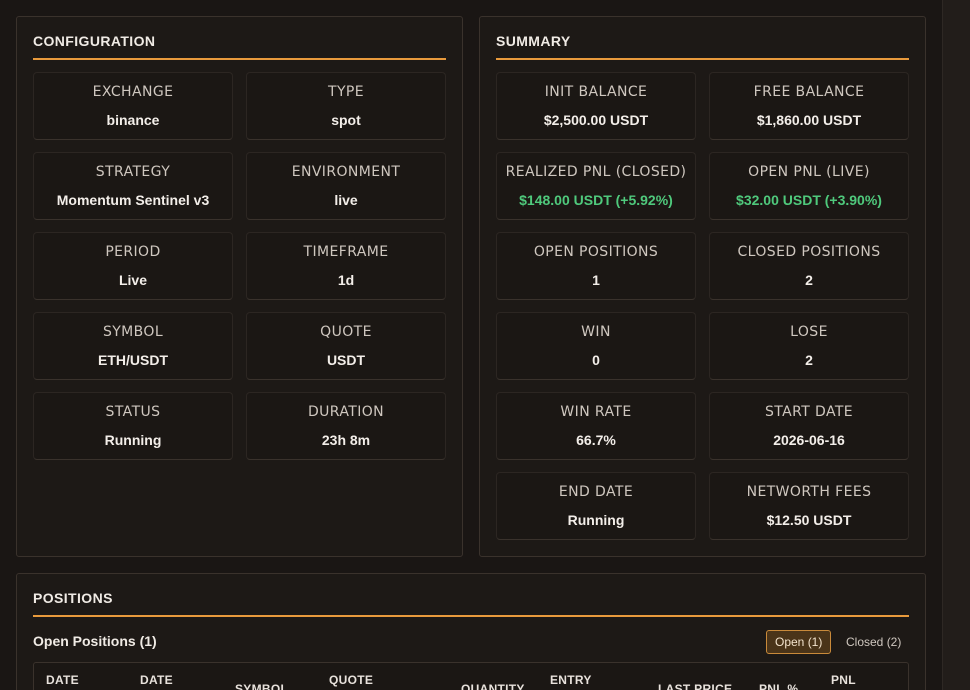  I want to click on card-label: FREE BALANCE, so click(809, 92).